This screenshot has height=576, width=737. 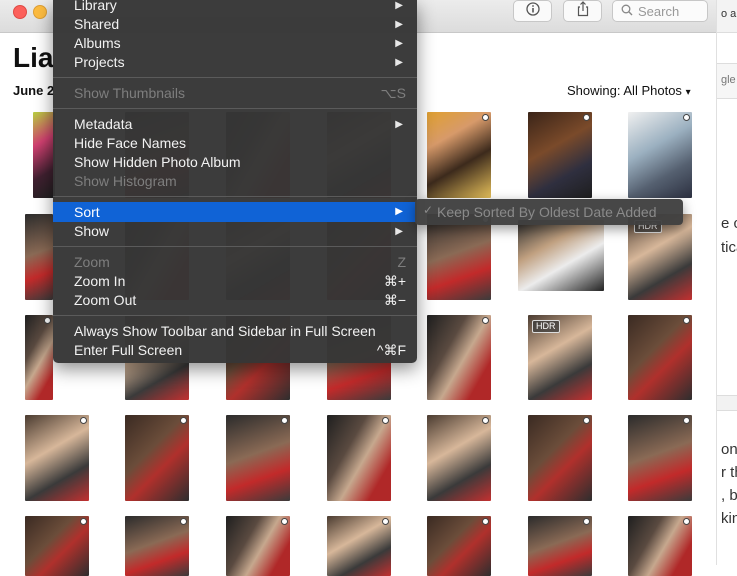 What do you see at coordinates (235, 43) in the screenshot?
I see `menu-item-albums: Albums ▶` at bounding box center [235, 43].